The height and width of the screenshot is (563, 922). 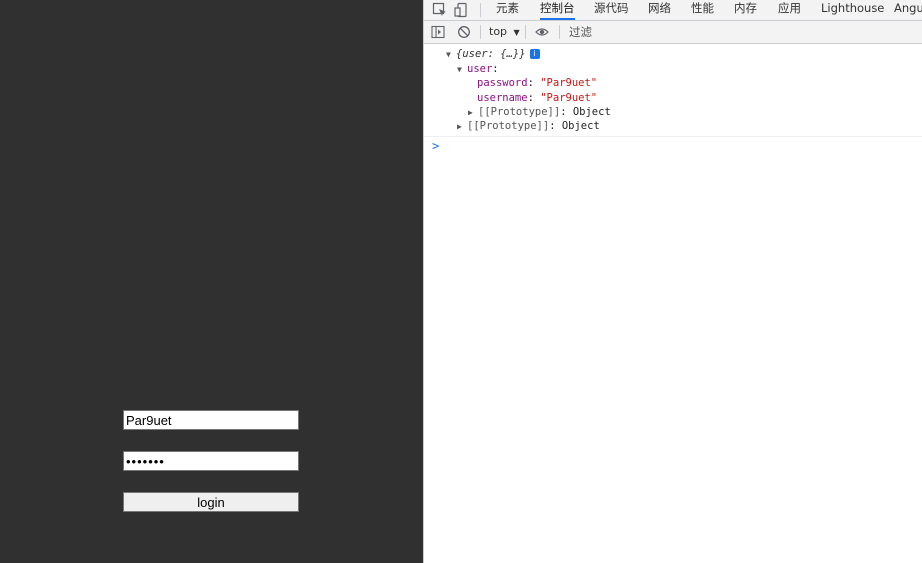 What do you see at coordinates (659, 10) in the screenshot?
I see `tab-network: 网络` at bounding box center [659, 10].